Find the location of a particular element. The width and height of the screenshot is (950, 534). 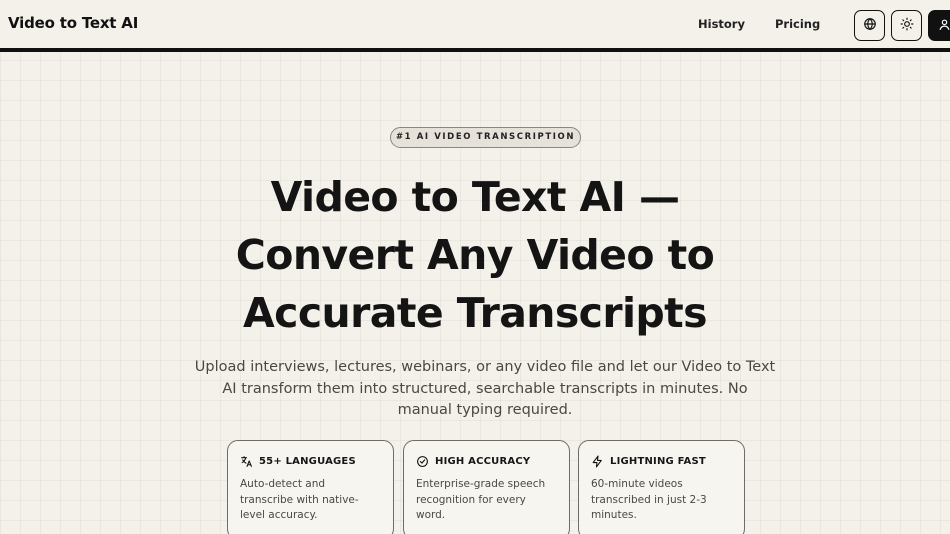

feature-desc-line: Auto-detect and is located at coordinates (283, 484).